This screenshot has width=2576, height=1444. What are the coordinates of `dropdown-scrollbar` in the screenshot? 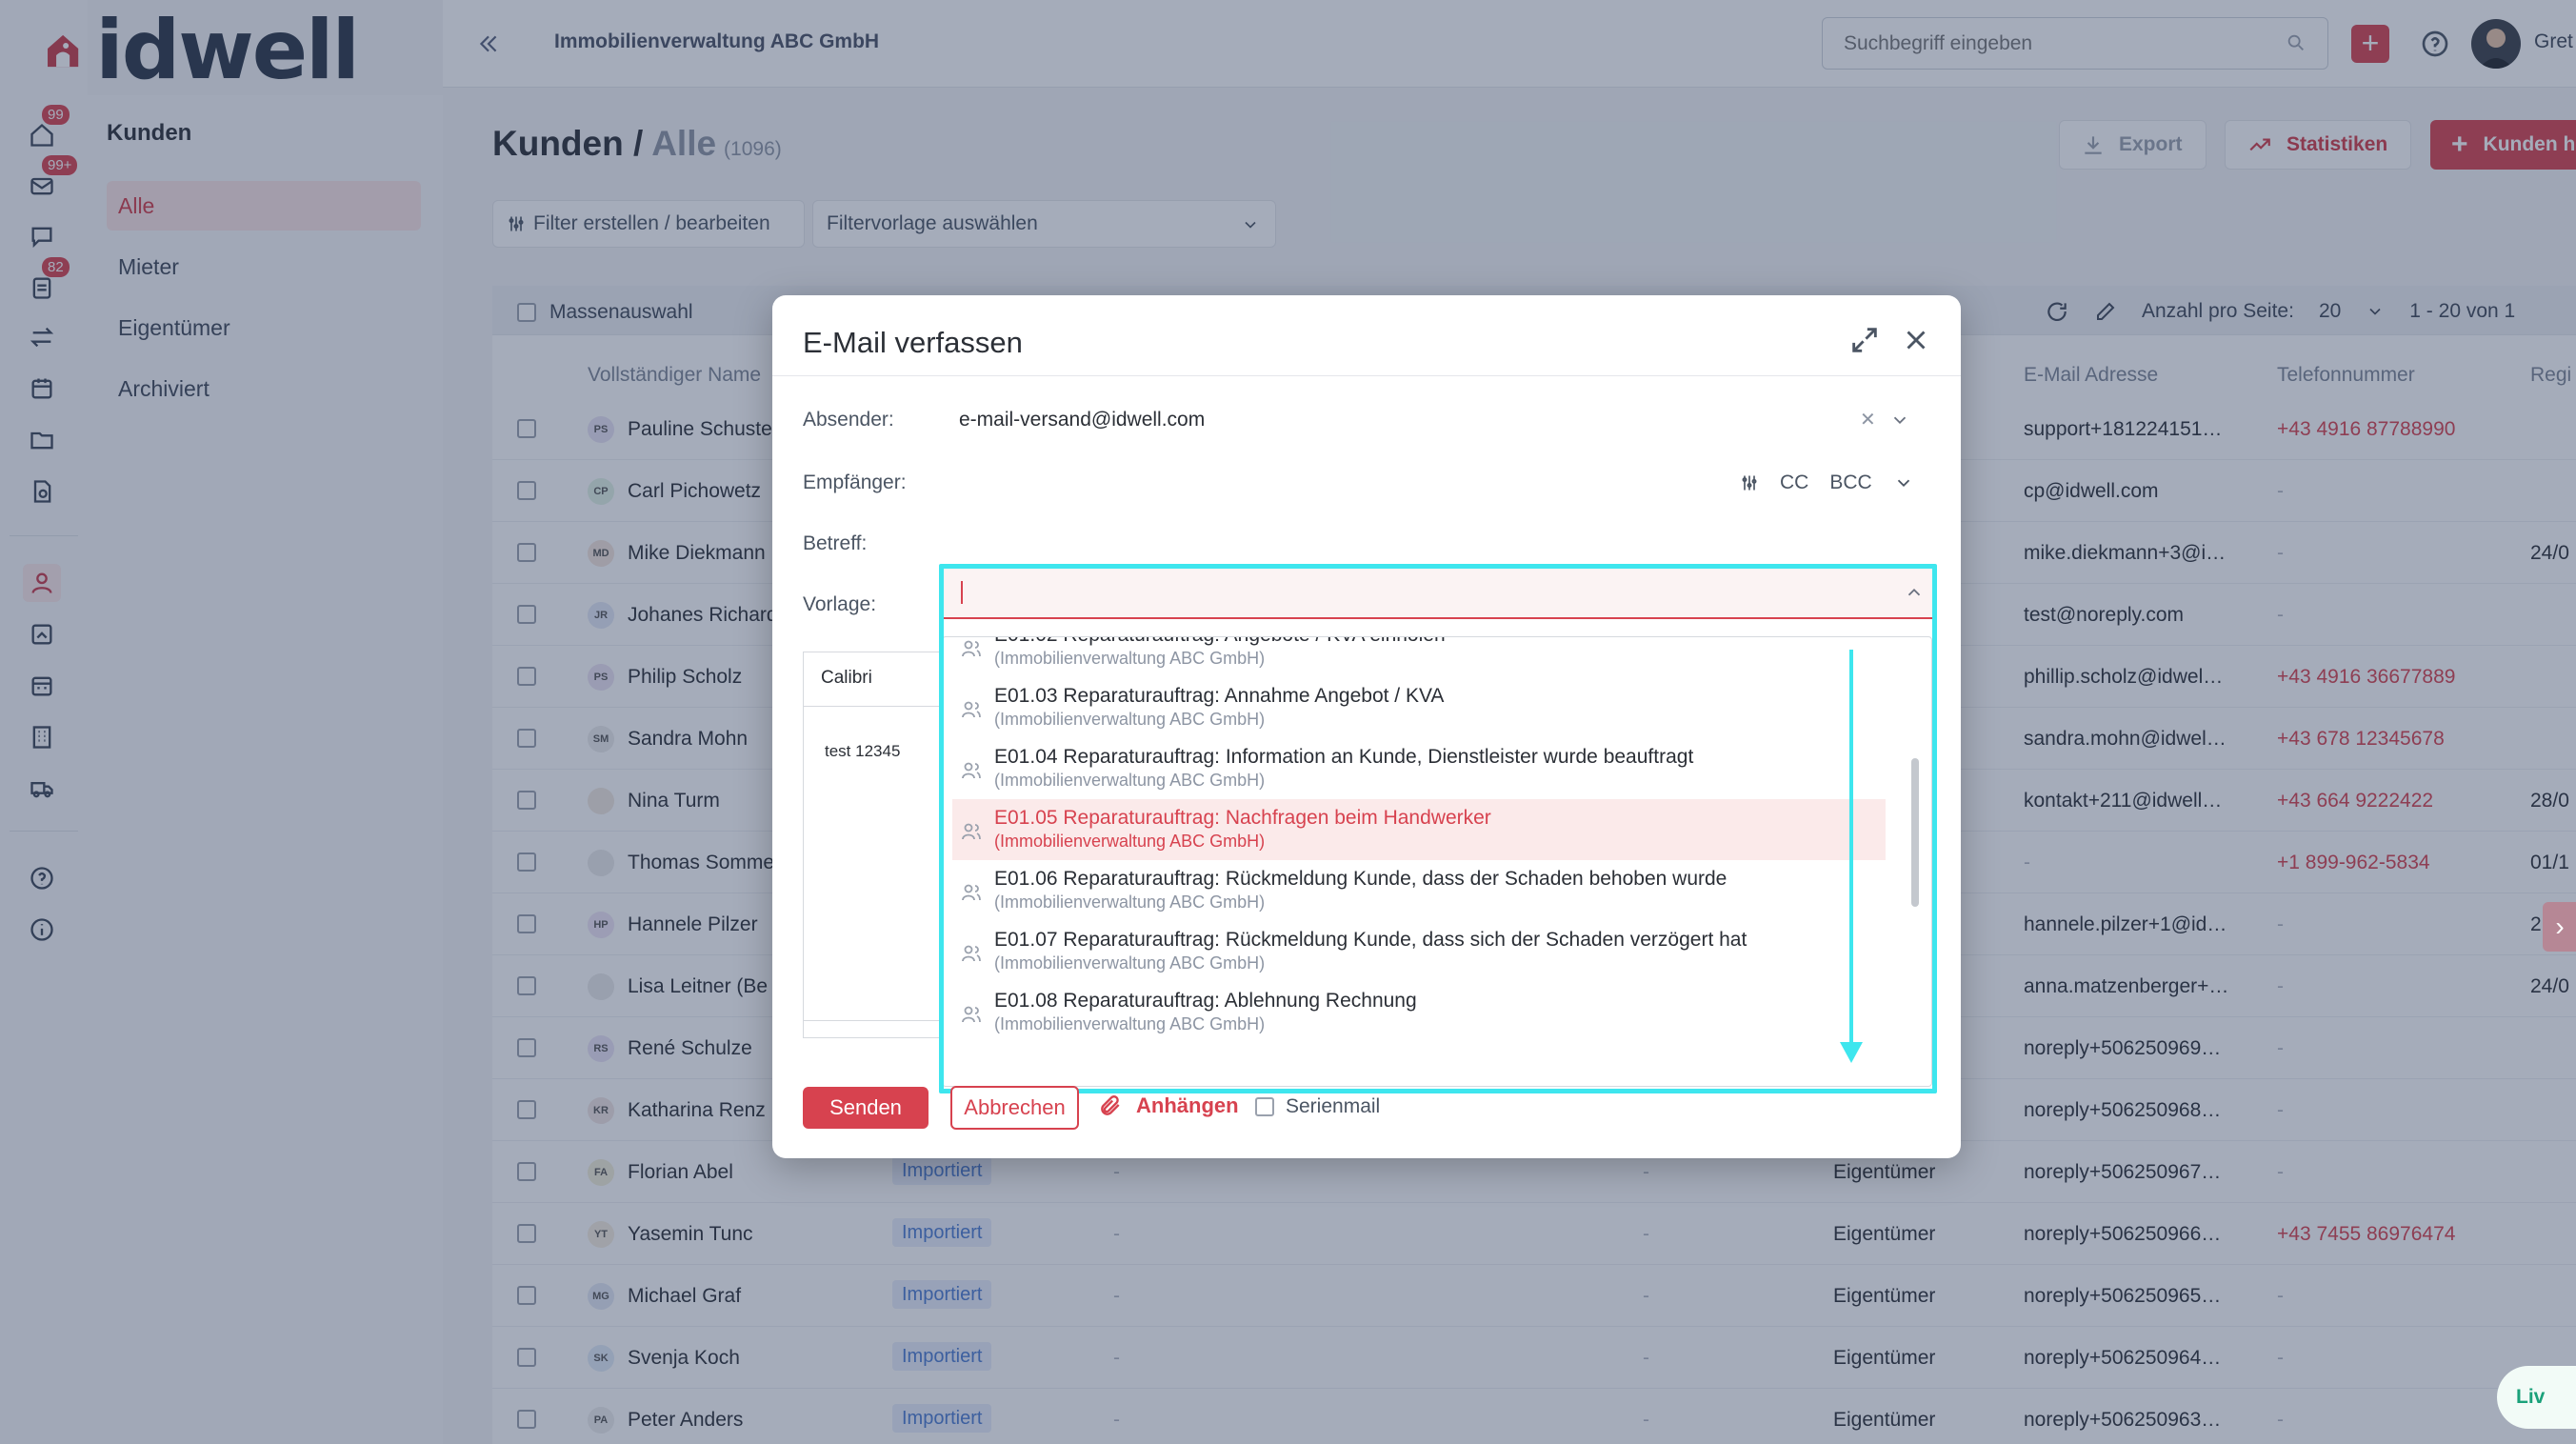 It's located at (1915, 832).